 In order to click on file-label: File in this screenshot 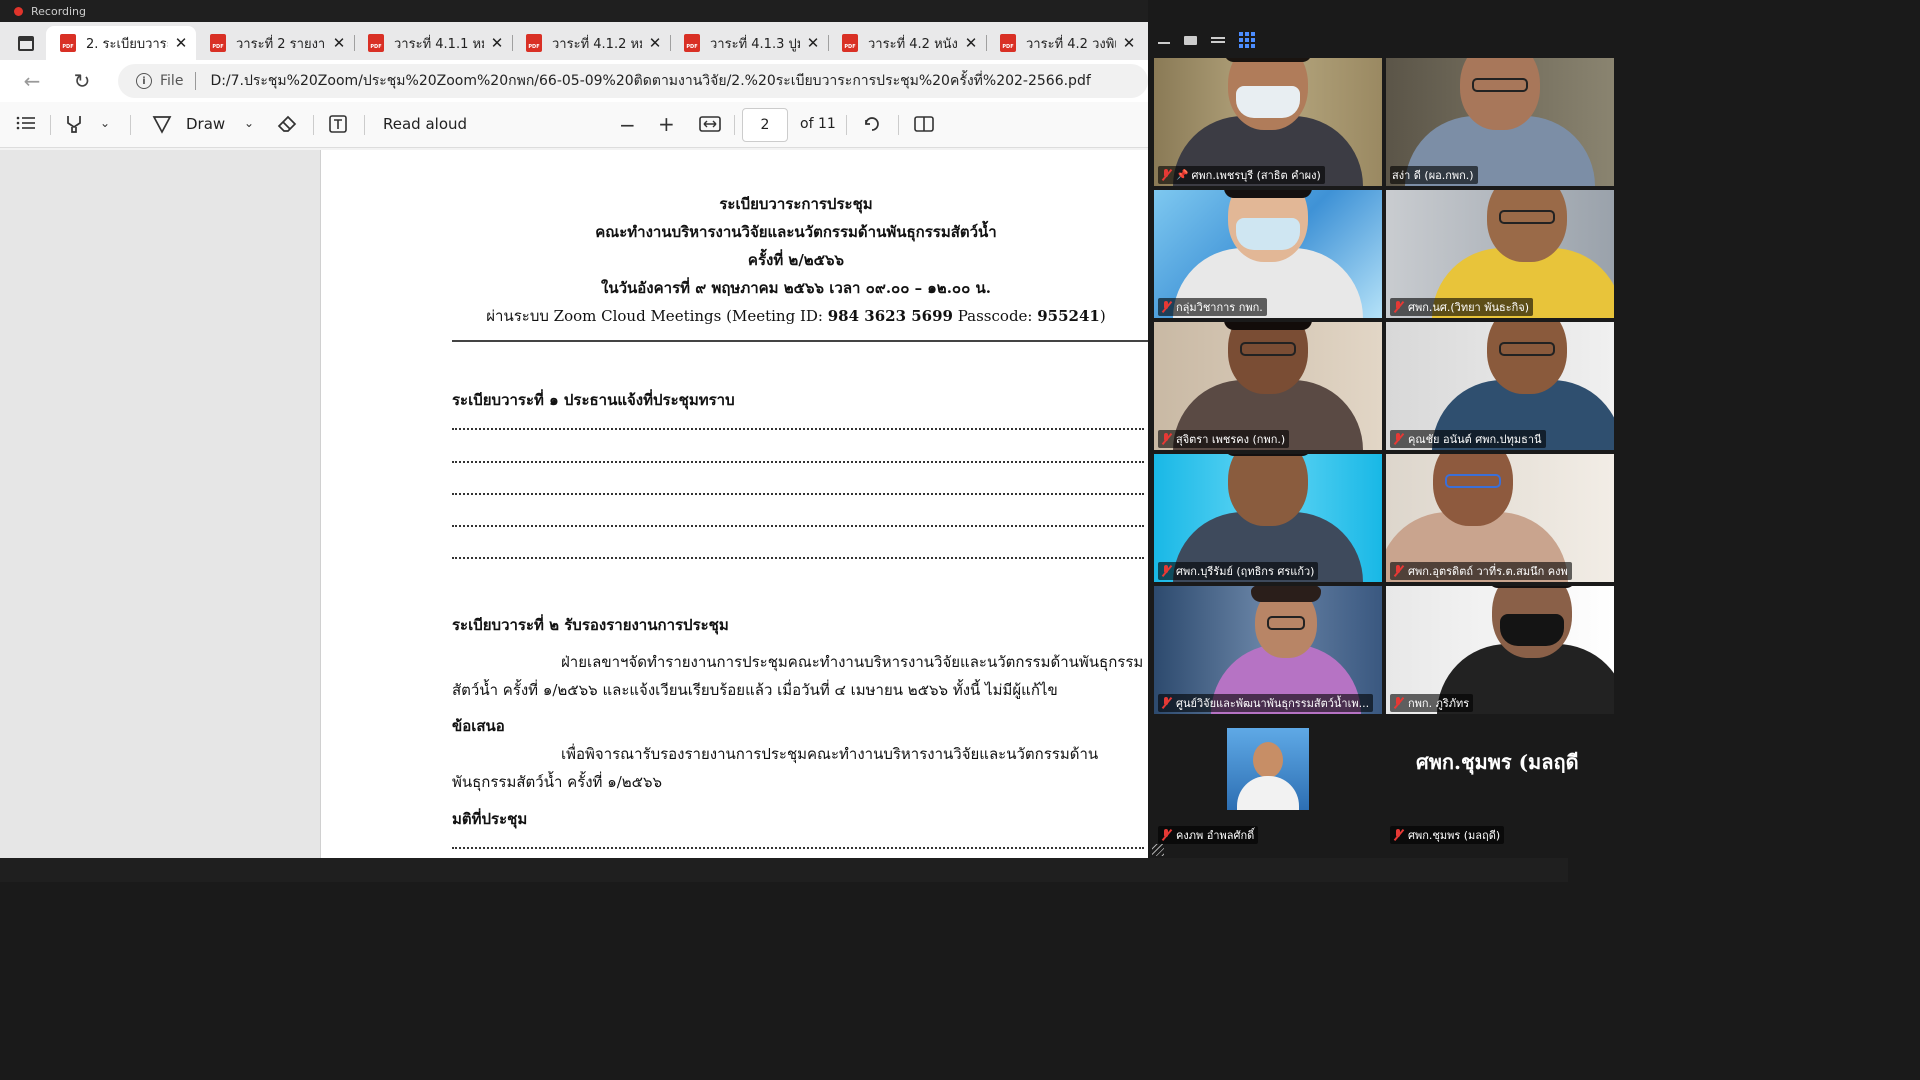, I will do `click(172, 81)`.